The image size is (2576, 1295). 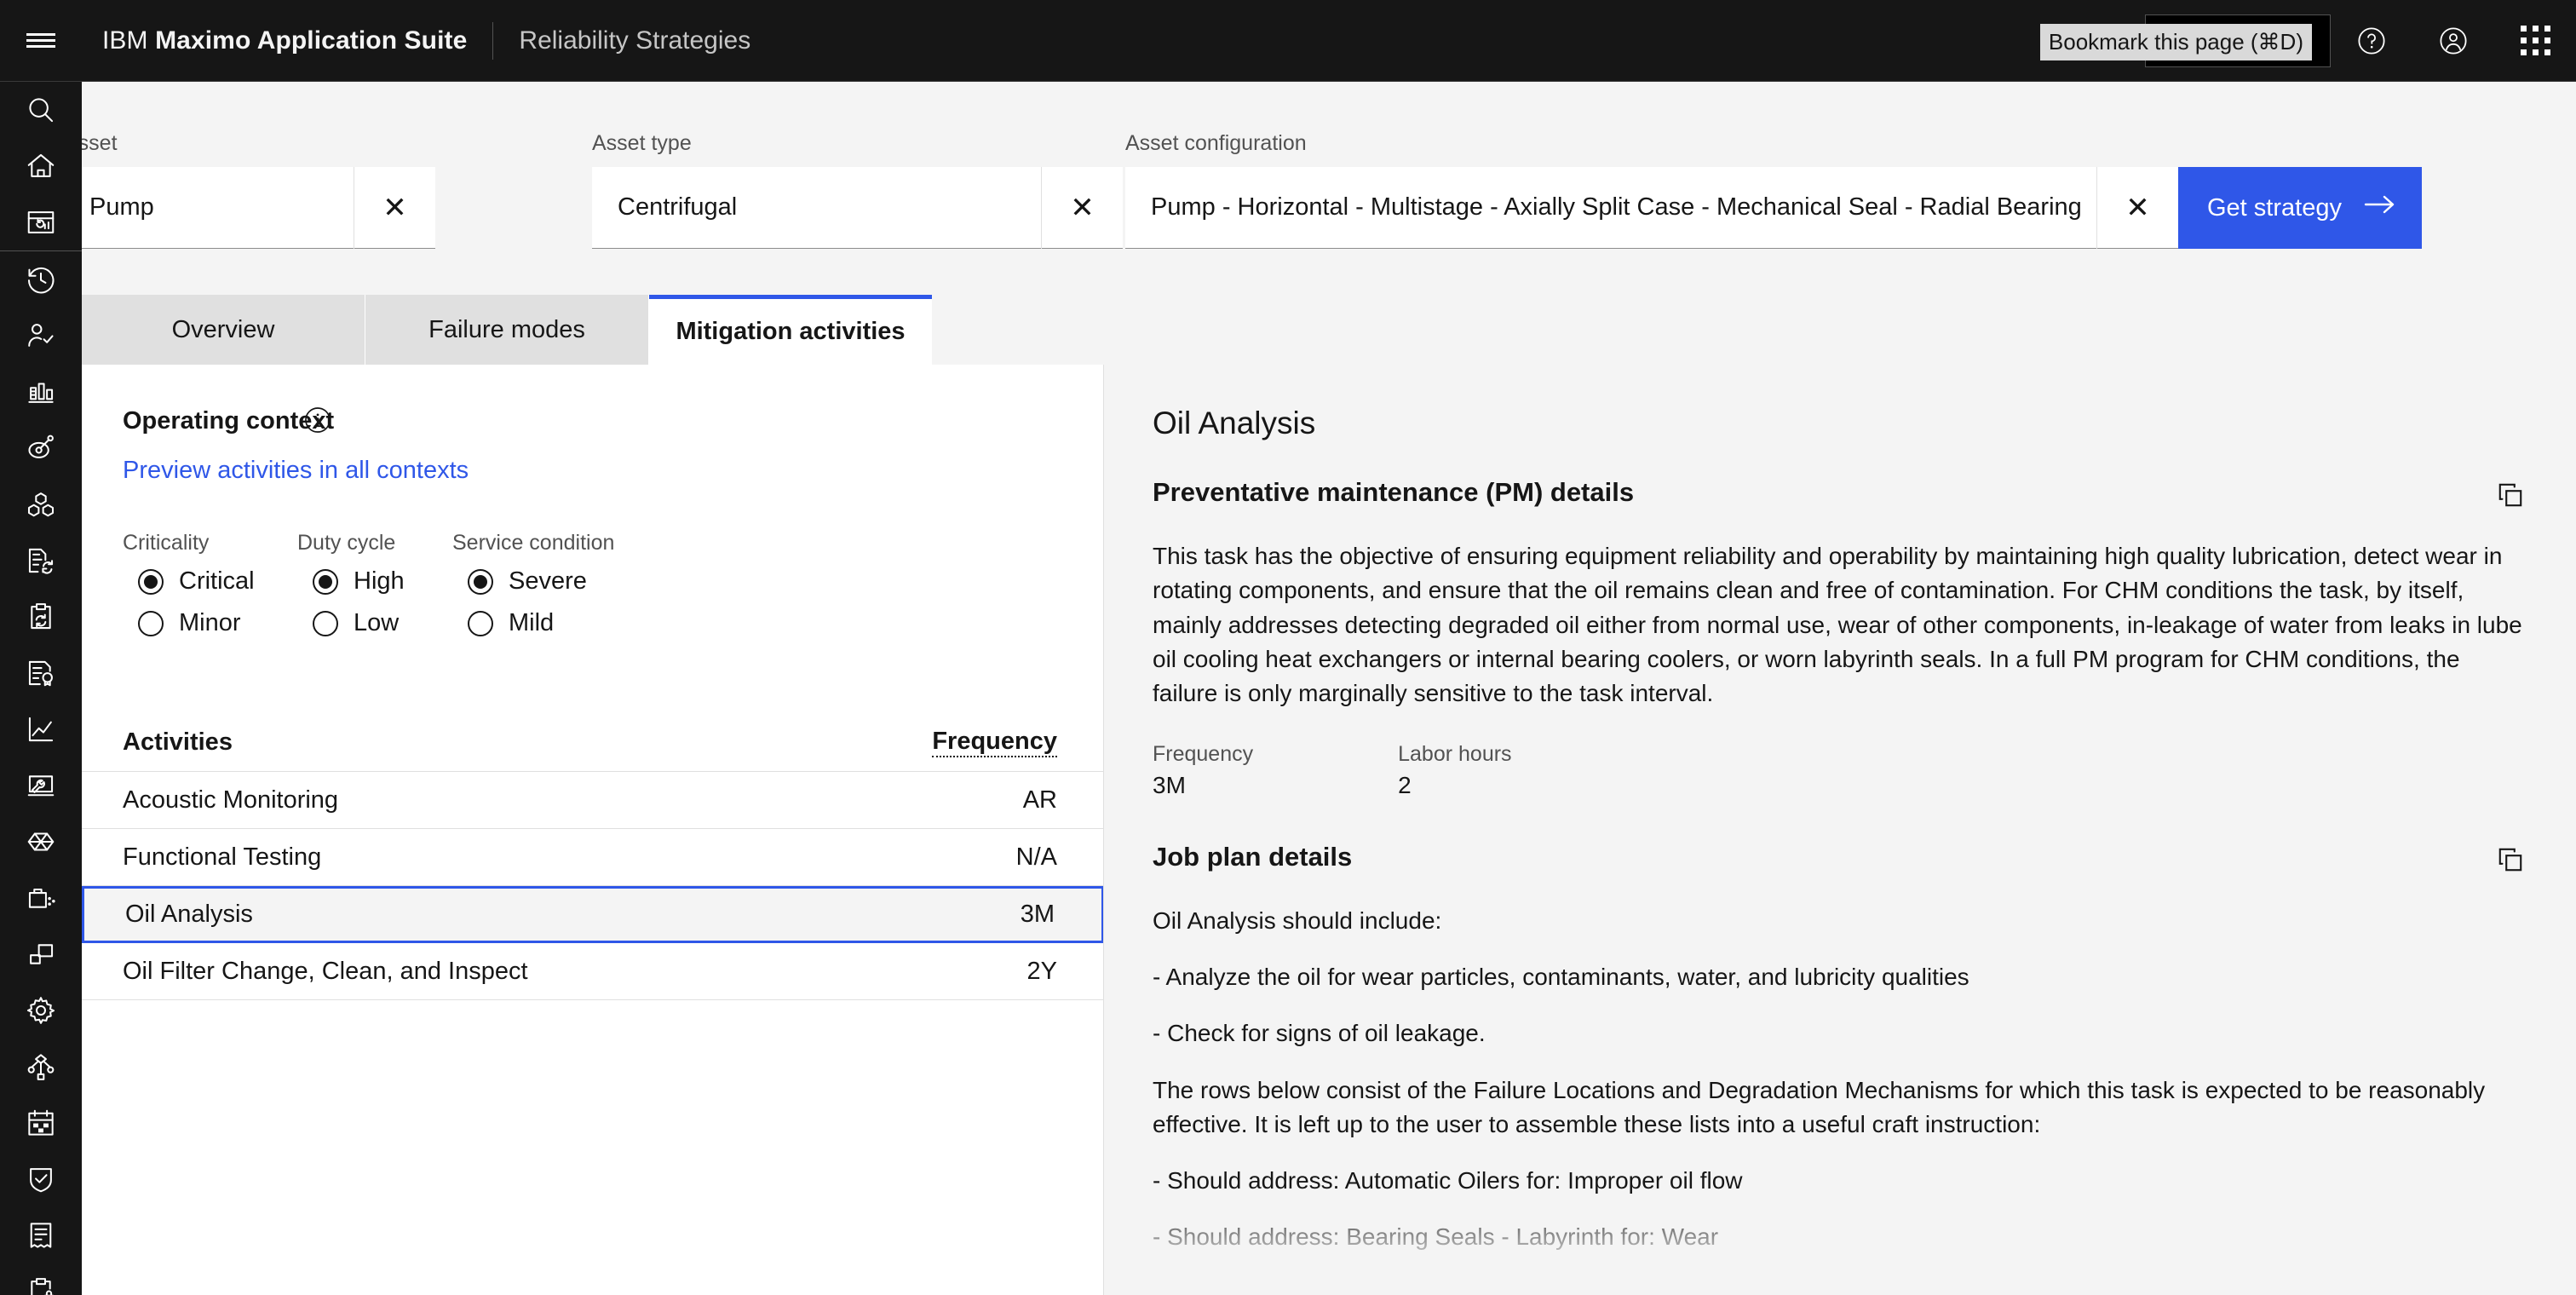 What do you see at coordinates (642, 143) in the screenshot?
I see `asset-type-text-label: Asset type` at bounding box center [642, 143].